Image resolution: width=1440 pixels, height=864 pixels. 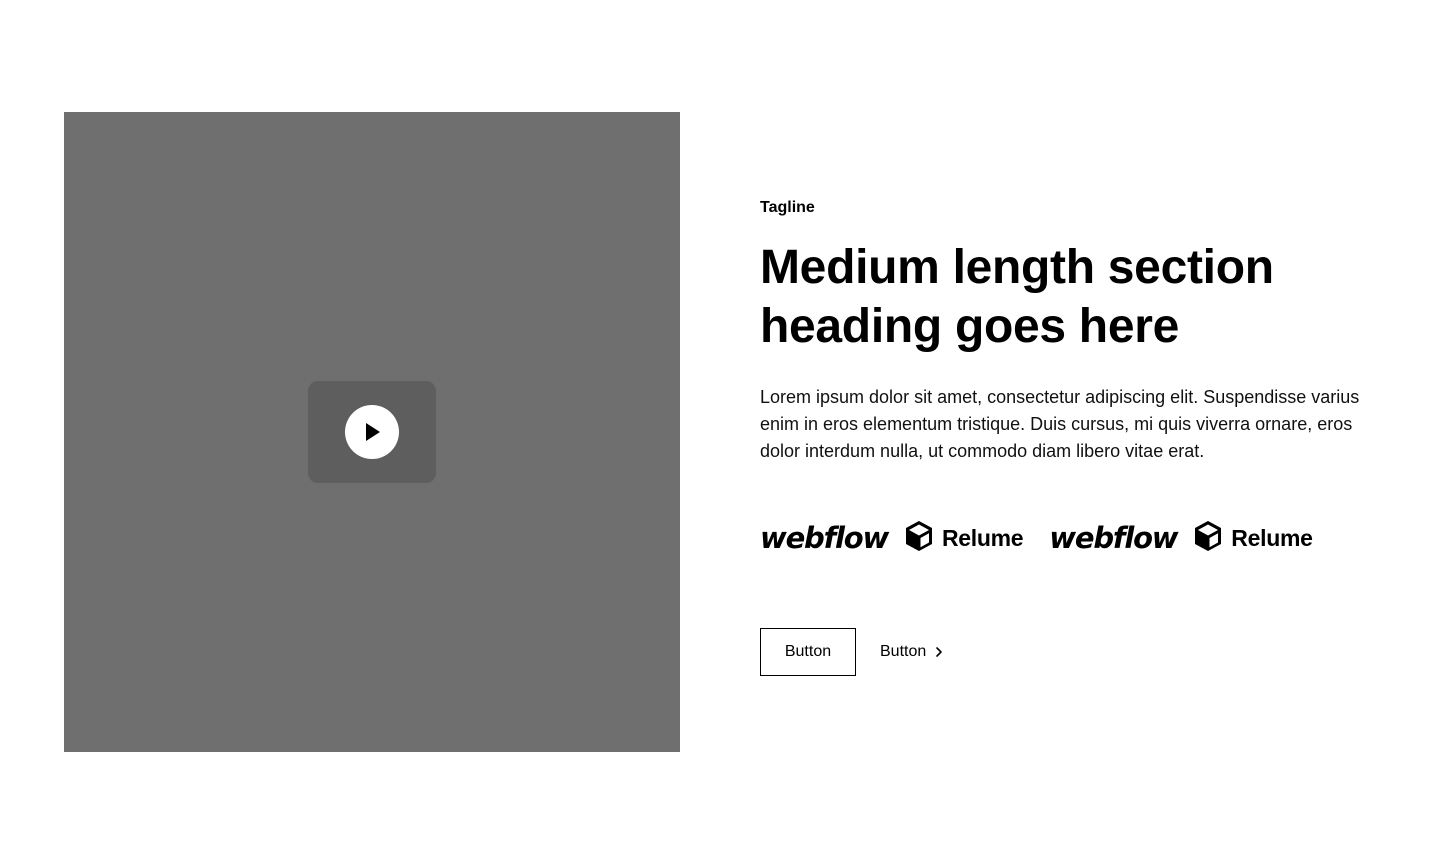 I want to click on play-button, so click(x=372, y=432).